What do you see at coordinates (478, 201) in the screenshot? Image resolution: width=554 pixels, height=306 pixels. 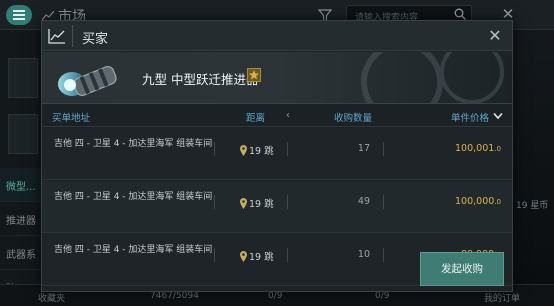 I see `row-price: 100,000.0` at bounding box center [478, 201].